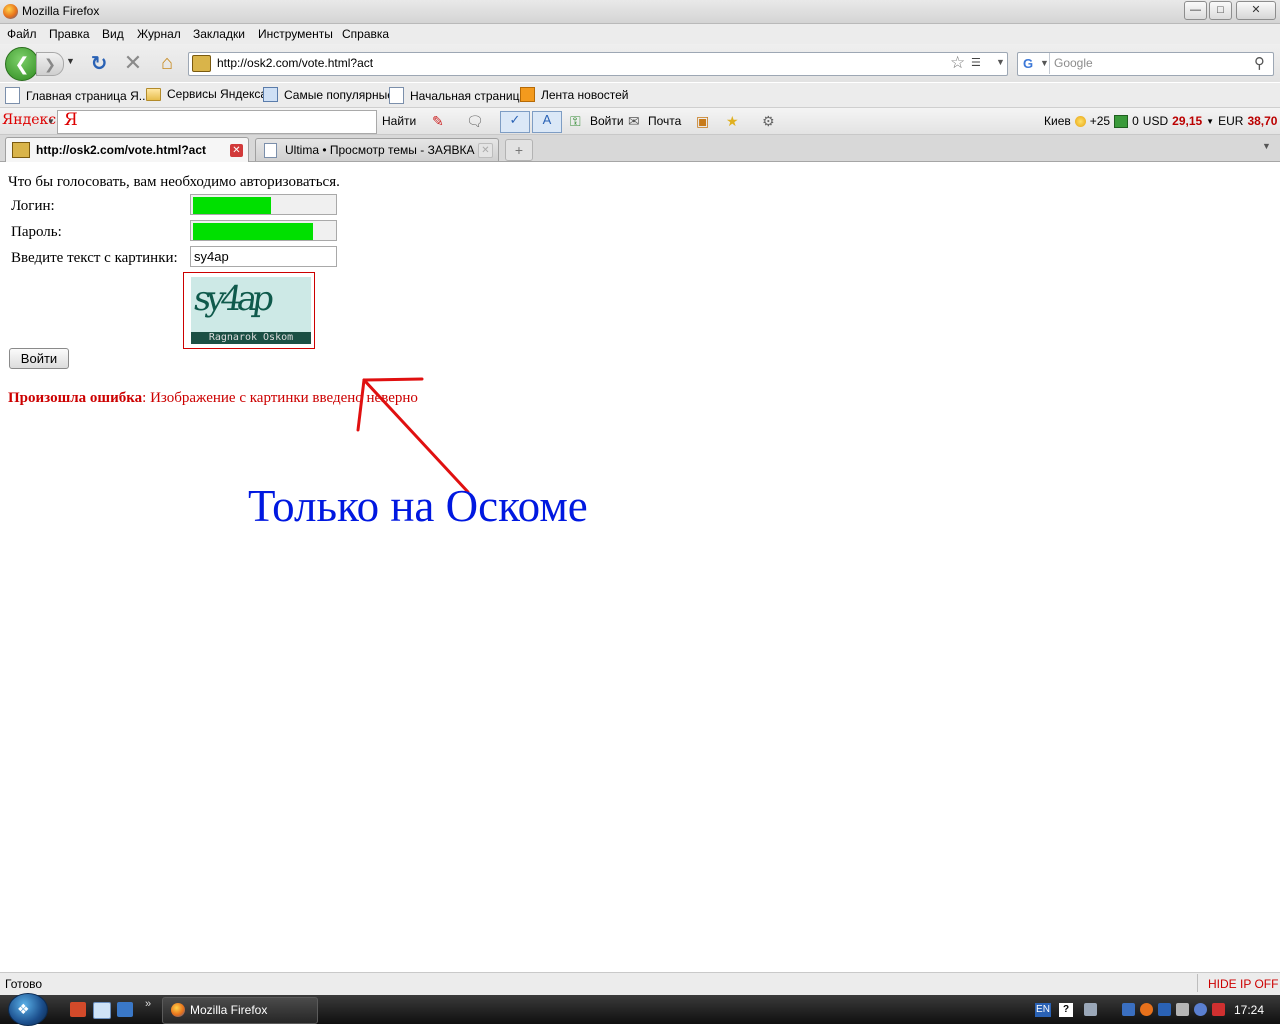 This screenshot has height=1026, width=1280. Describe the element at coordinates (133, 62) in the screenshot. I see `stop-icon: ✕` at that location.